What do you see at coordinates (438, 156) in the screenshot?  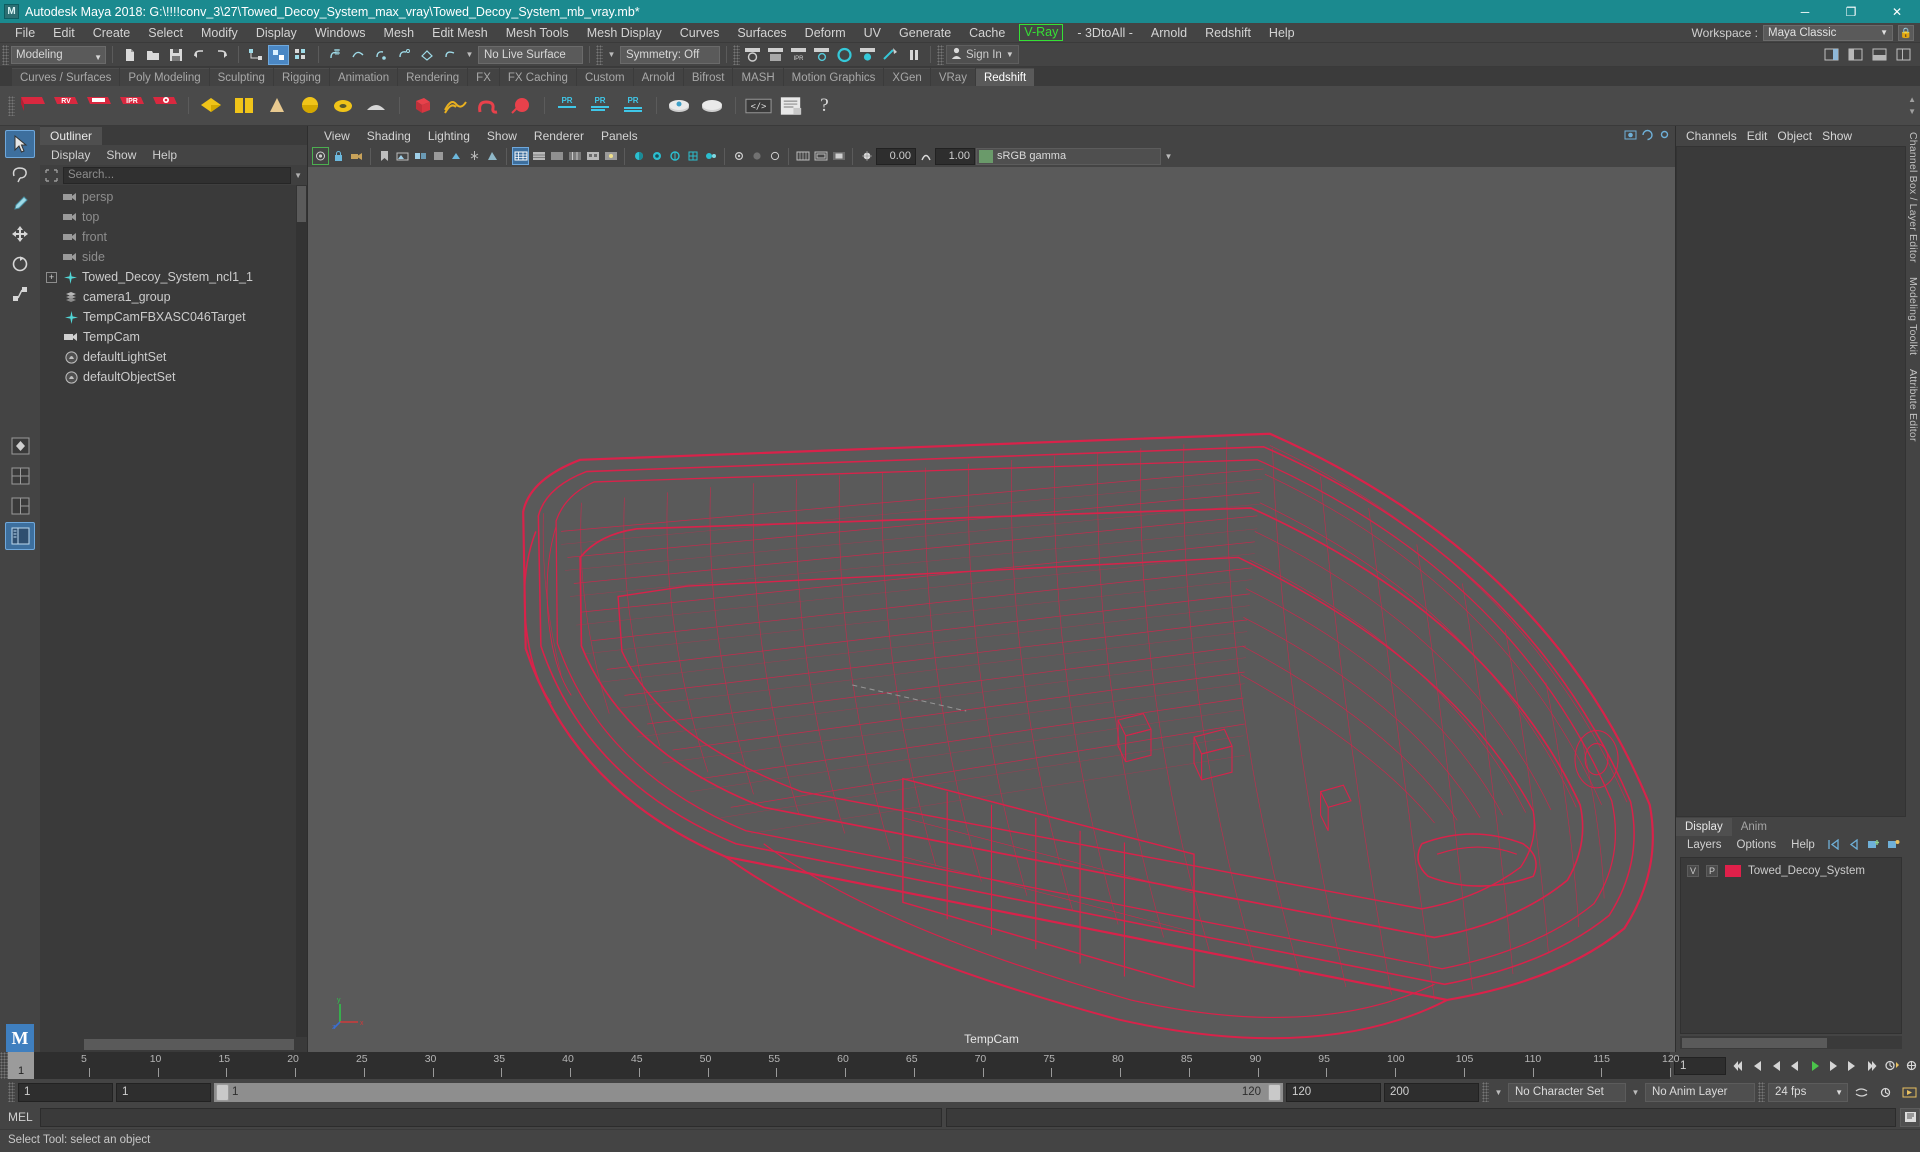 I see `grid-toggle-icon` at bounding box center [438, 156].